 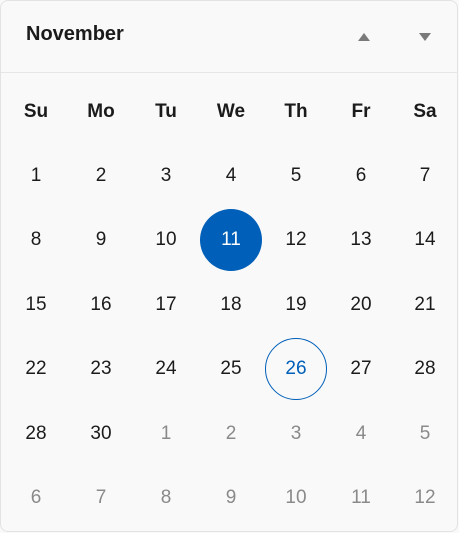 I want to click on day-cell: 19, so click(x=296, y=305).